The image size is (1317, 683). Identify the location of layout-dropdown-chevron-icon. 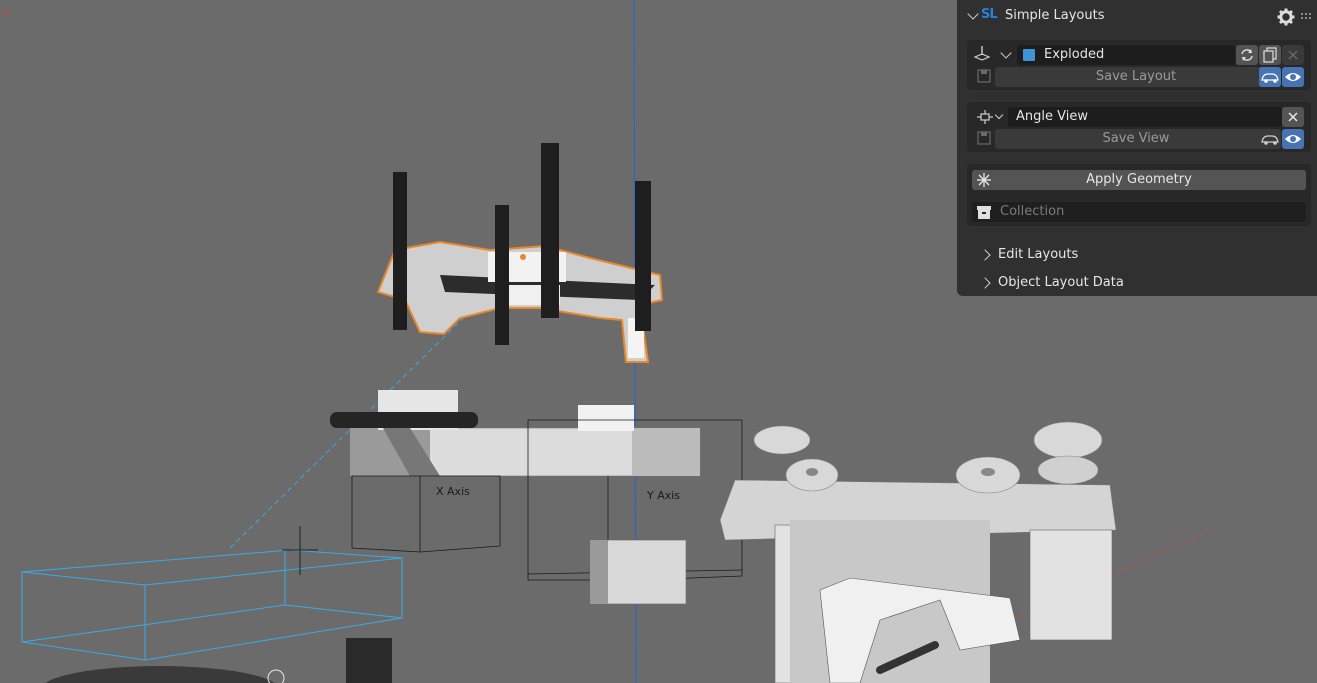
(1006, 53).